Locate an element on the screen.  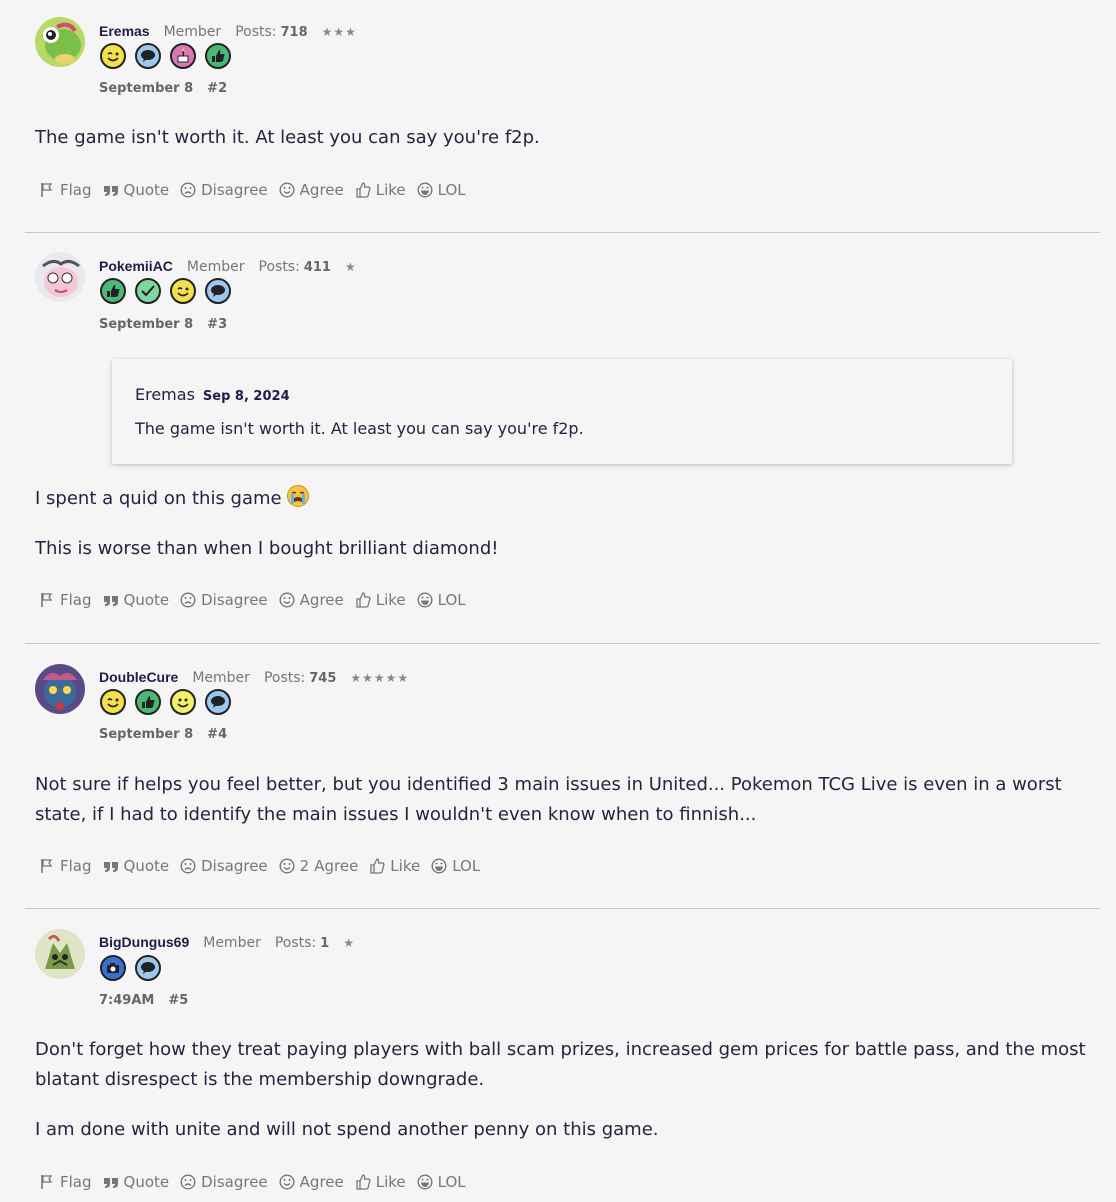
user-meta: Eremas Member Posts: 718 ★★★ is located at coordinates (228, 31).